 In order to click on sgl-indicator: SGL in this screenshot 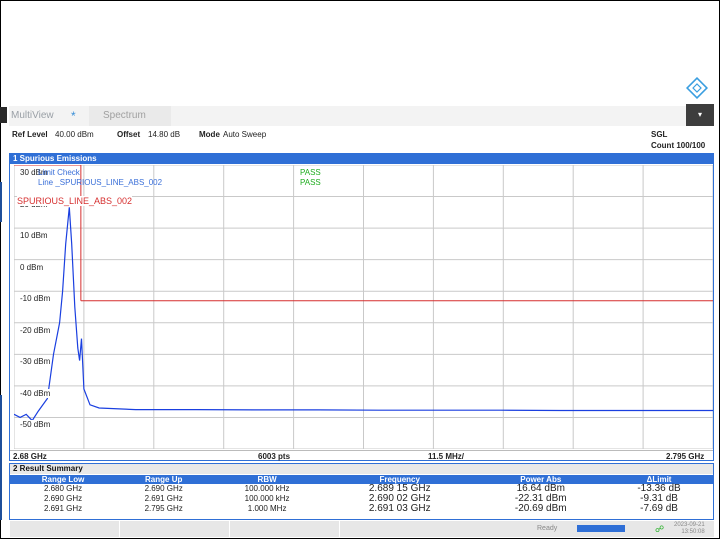, I will do `click(659, 134)`.